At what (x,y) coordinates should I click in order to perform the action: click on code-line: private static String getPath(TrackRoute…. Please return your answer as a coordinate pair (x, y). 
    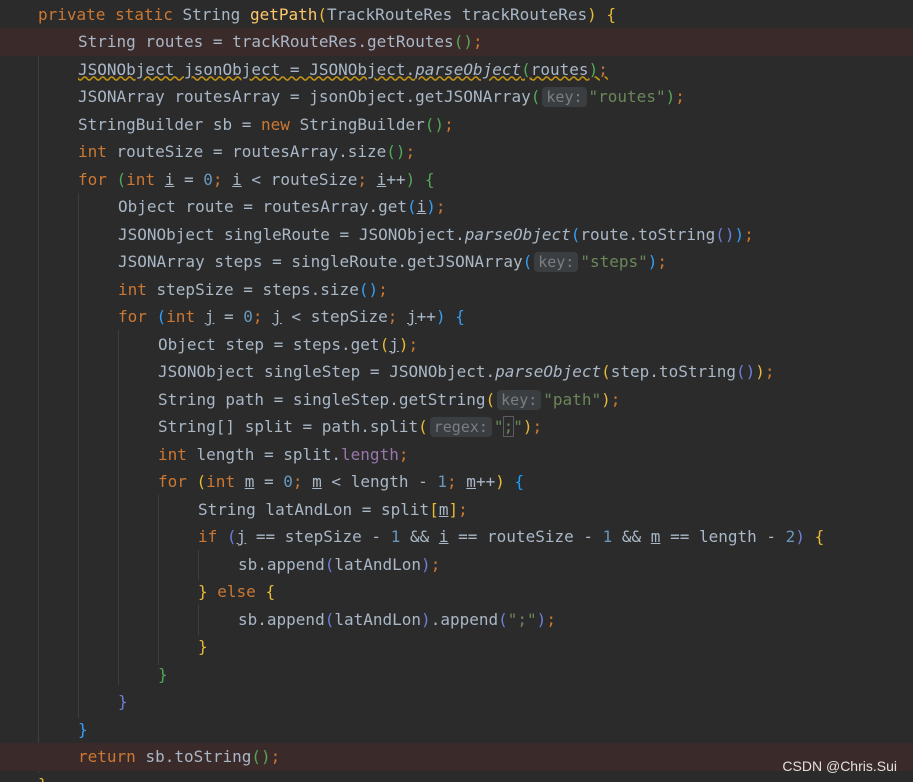
    Looking at the image, I should click on (456, 15).